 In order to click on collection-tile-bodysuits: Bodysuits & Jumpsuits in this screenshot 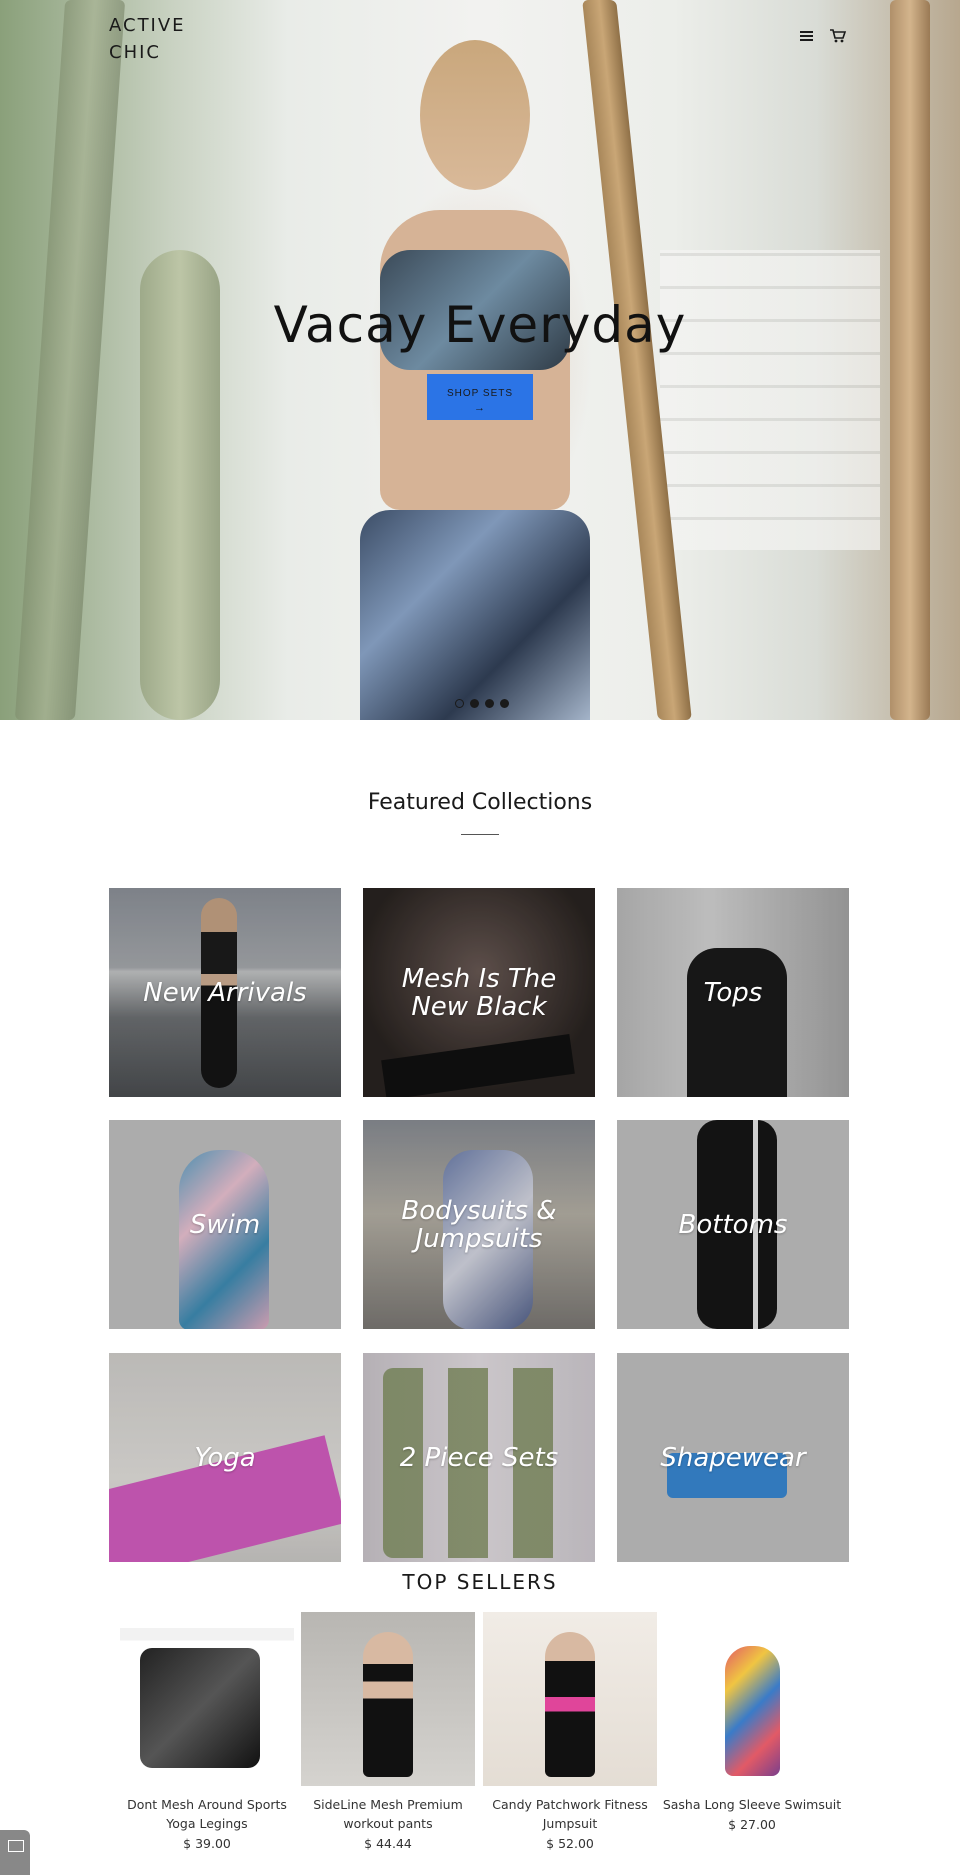, I will do `click(479, 1224)`.